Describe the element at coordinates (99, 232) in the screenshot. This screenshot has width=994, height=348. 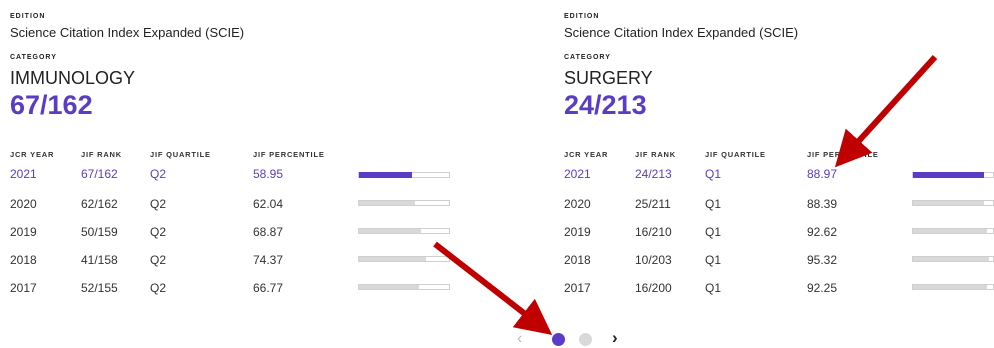
I see `cell-rank: 50/159` at that location.